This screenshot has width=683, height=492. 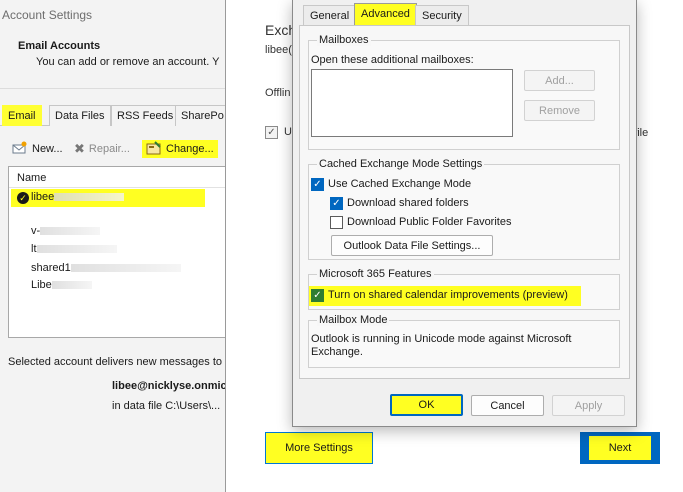 I want to click on mailbox-mode-text-2: Exchange., so click(x=337, y=352).